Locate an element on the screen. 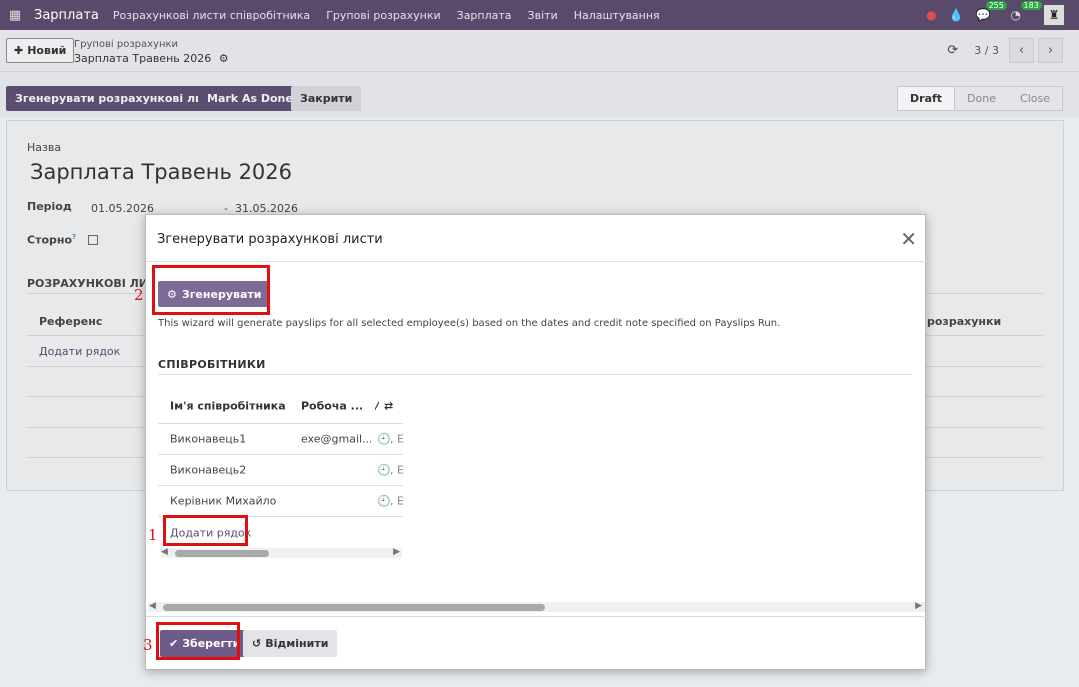 This screenshot has height=687, width=1079. app-brand: Зарплата is located at coordinates (66, 15).